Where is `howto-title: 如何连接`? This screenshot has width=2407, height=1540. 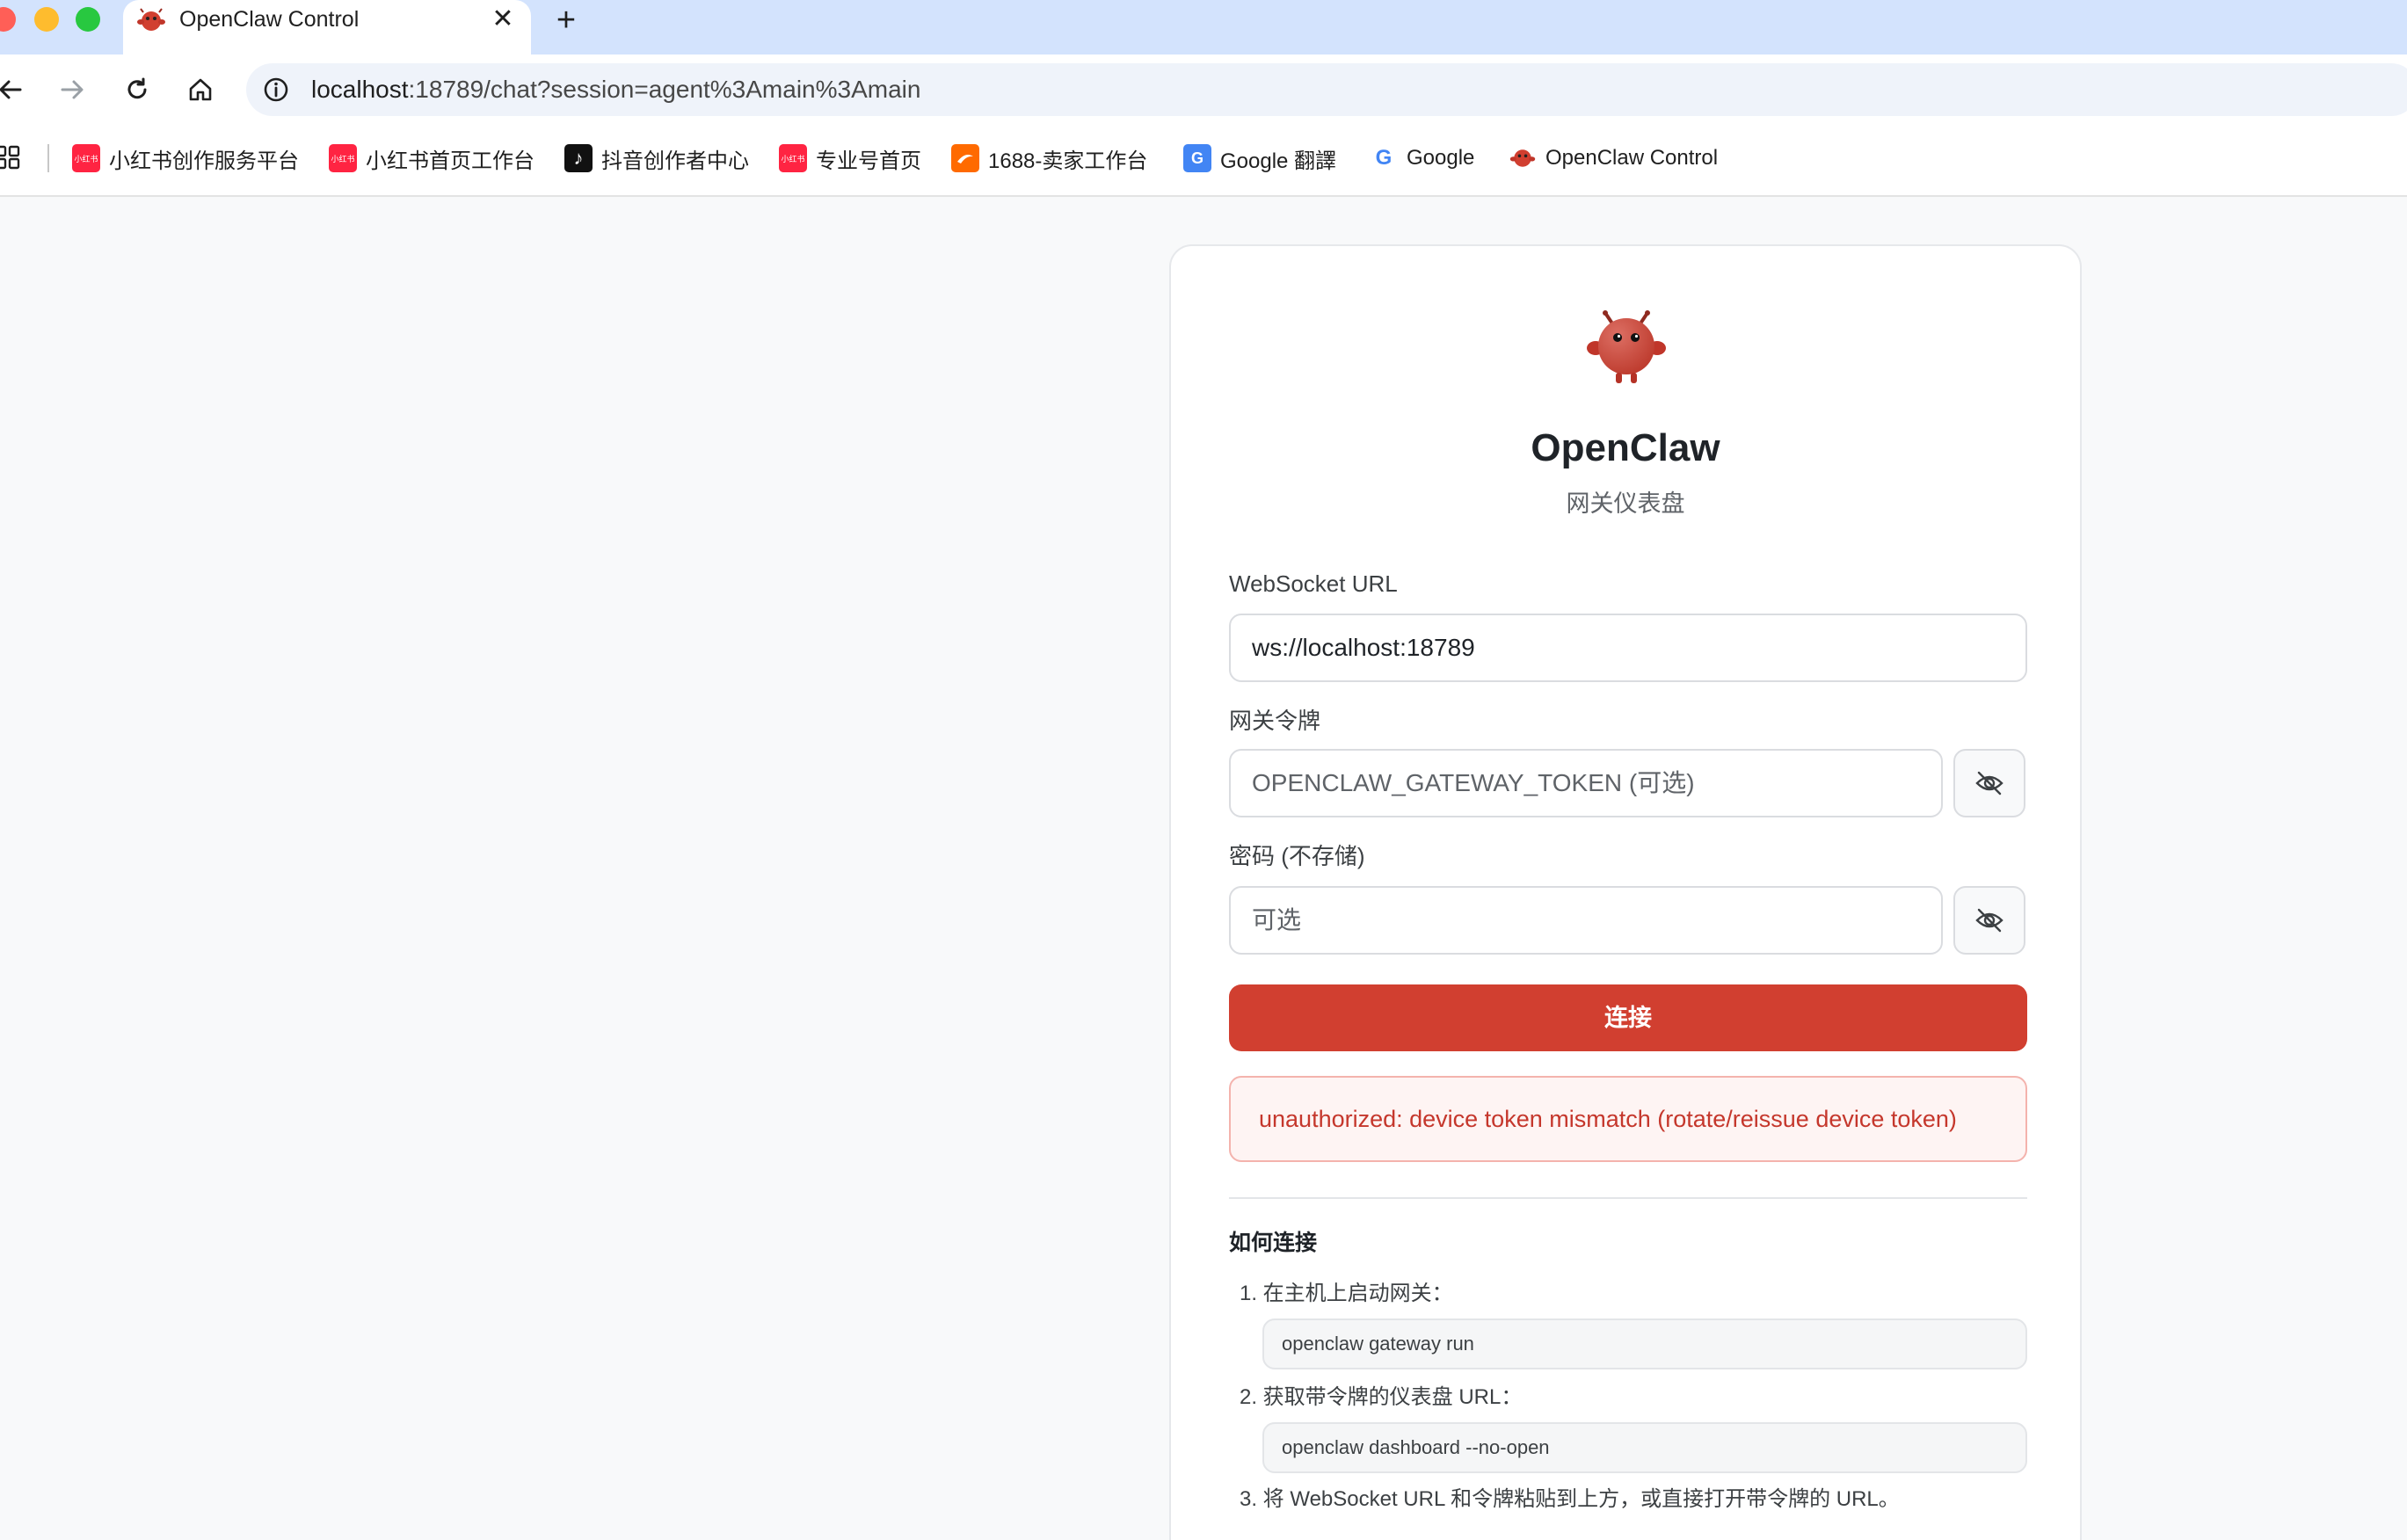 howto-title: 如何连接 is located at coordinates (1273, 1243).